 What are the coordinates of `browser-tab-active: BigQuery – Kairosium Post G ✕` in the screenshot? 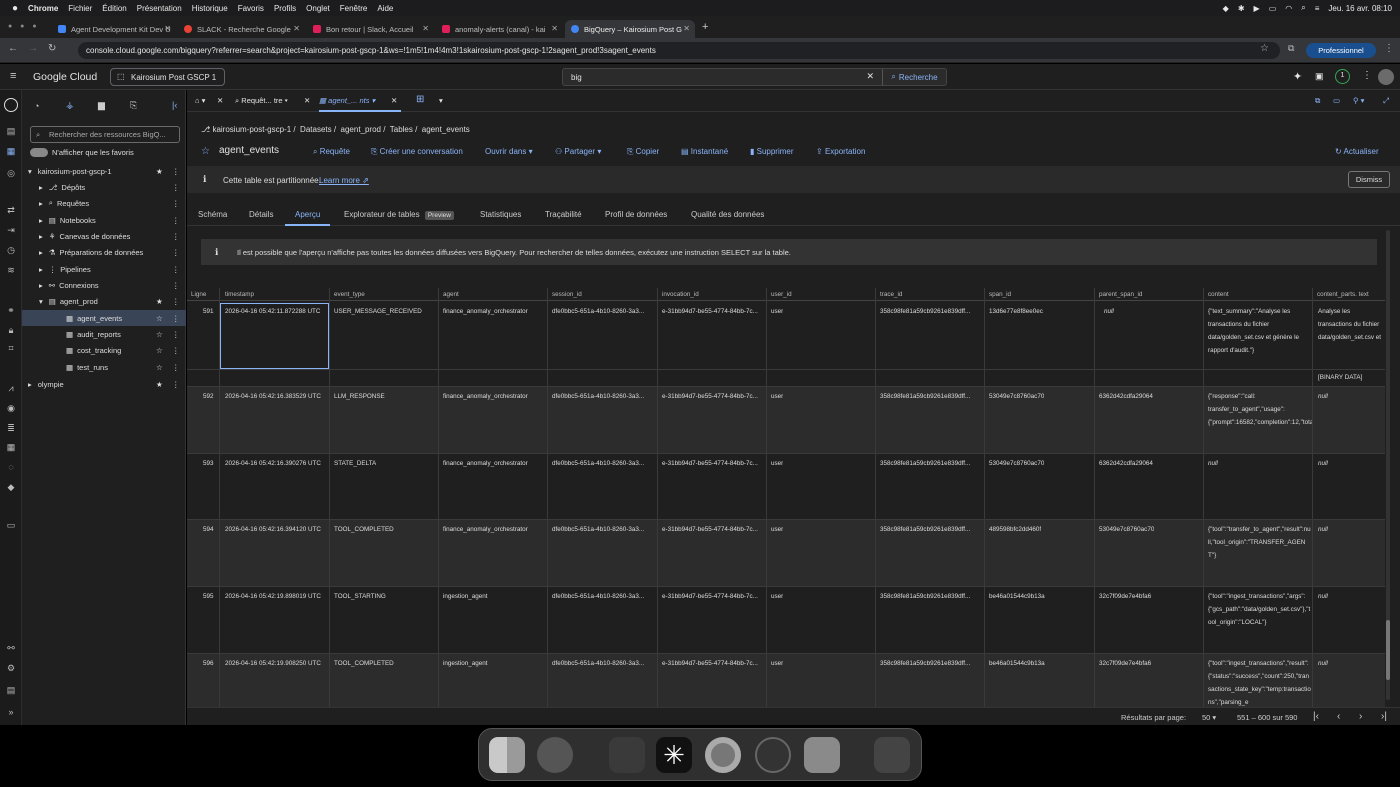 It's located at (630, 29).